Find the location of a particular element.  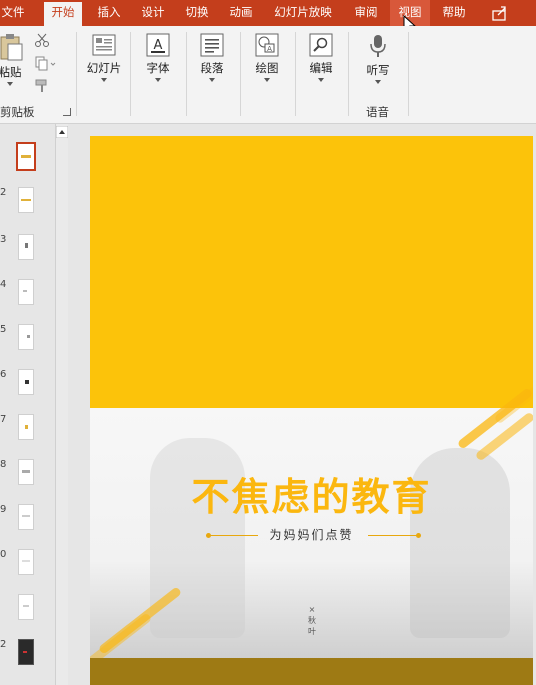

font-icon: A is located at coordinates (158, 45).